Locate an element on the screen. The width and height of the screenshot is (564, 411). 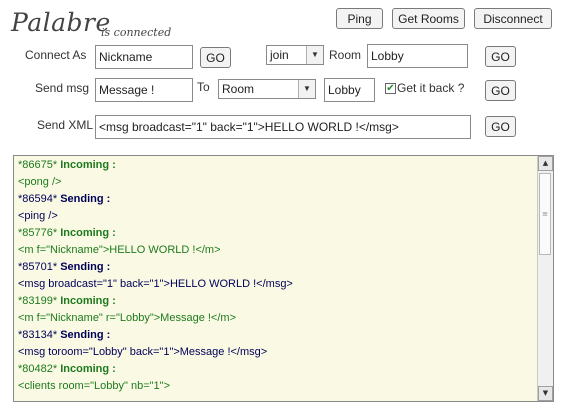
log-entry-id: *85701* is located at coordinates (38, 267).